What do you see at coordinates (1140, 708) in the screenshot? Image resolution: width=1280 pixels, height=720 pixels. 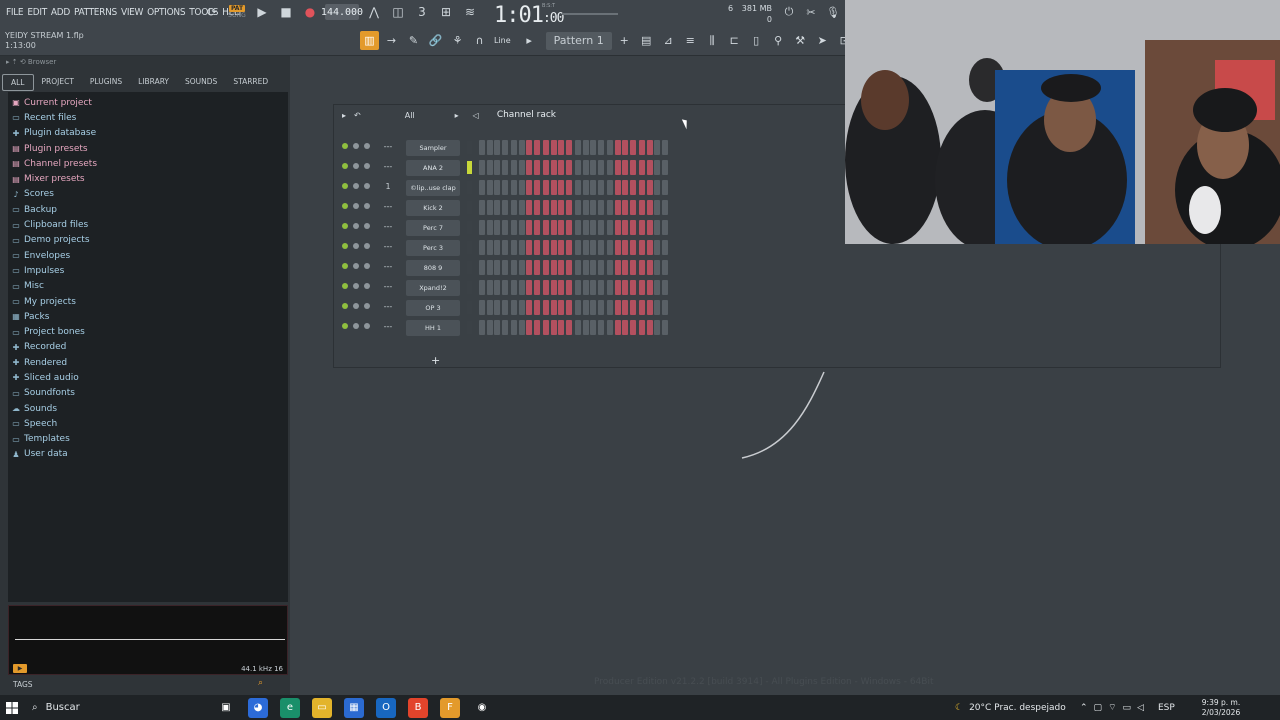 I see `volume-icon: ◁` at bounding box center [1140, 708].